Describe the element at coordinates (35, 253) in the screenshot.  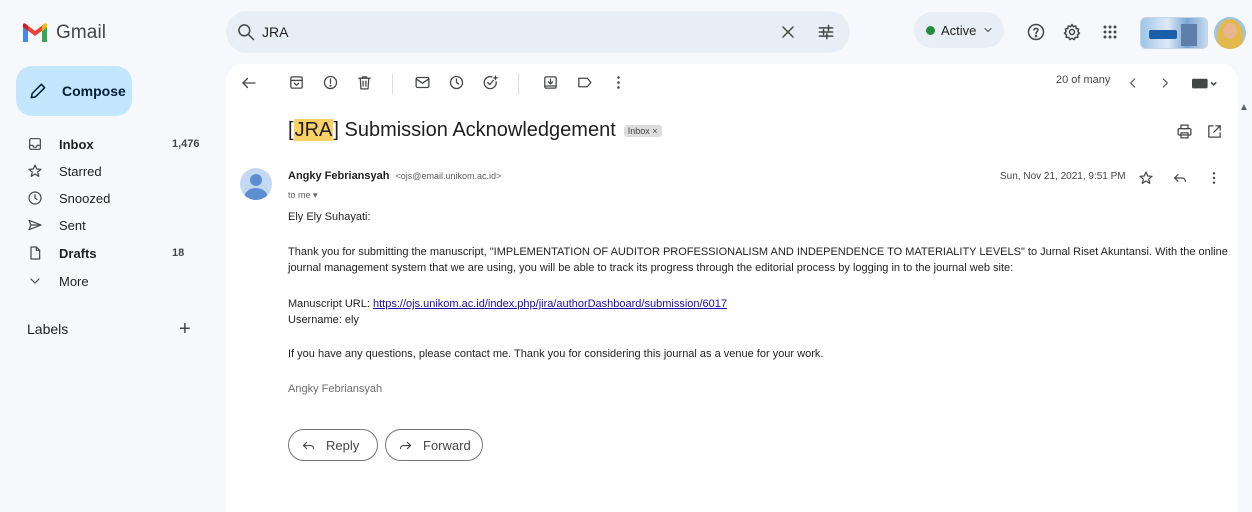
I see `file-icon` at that location.